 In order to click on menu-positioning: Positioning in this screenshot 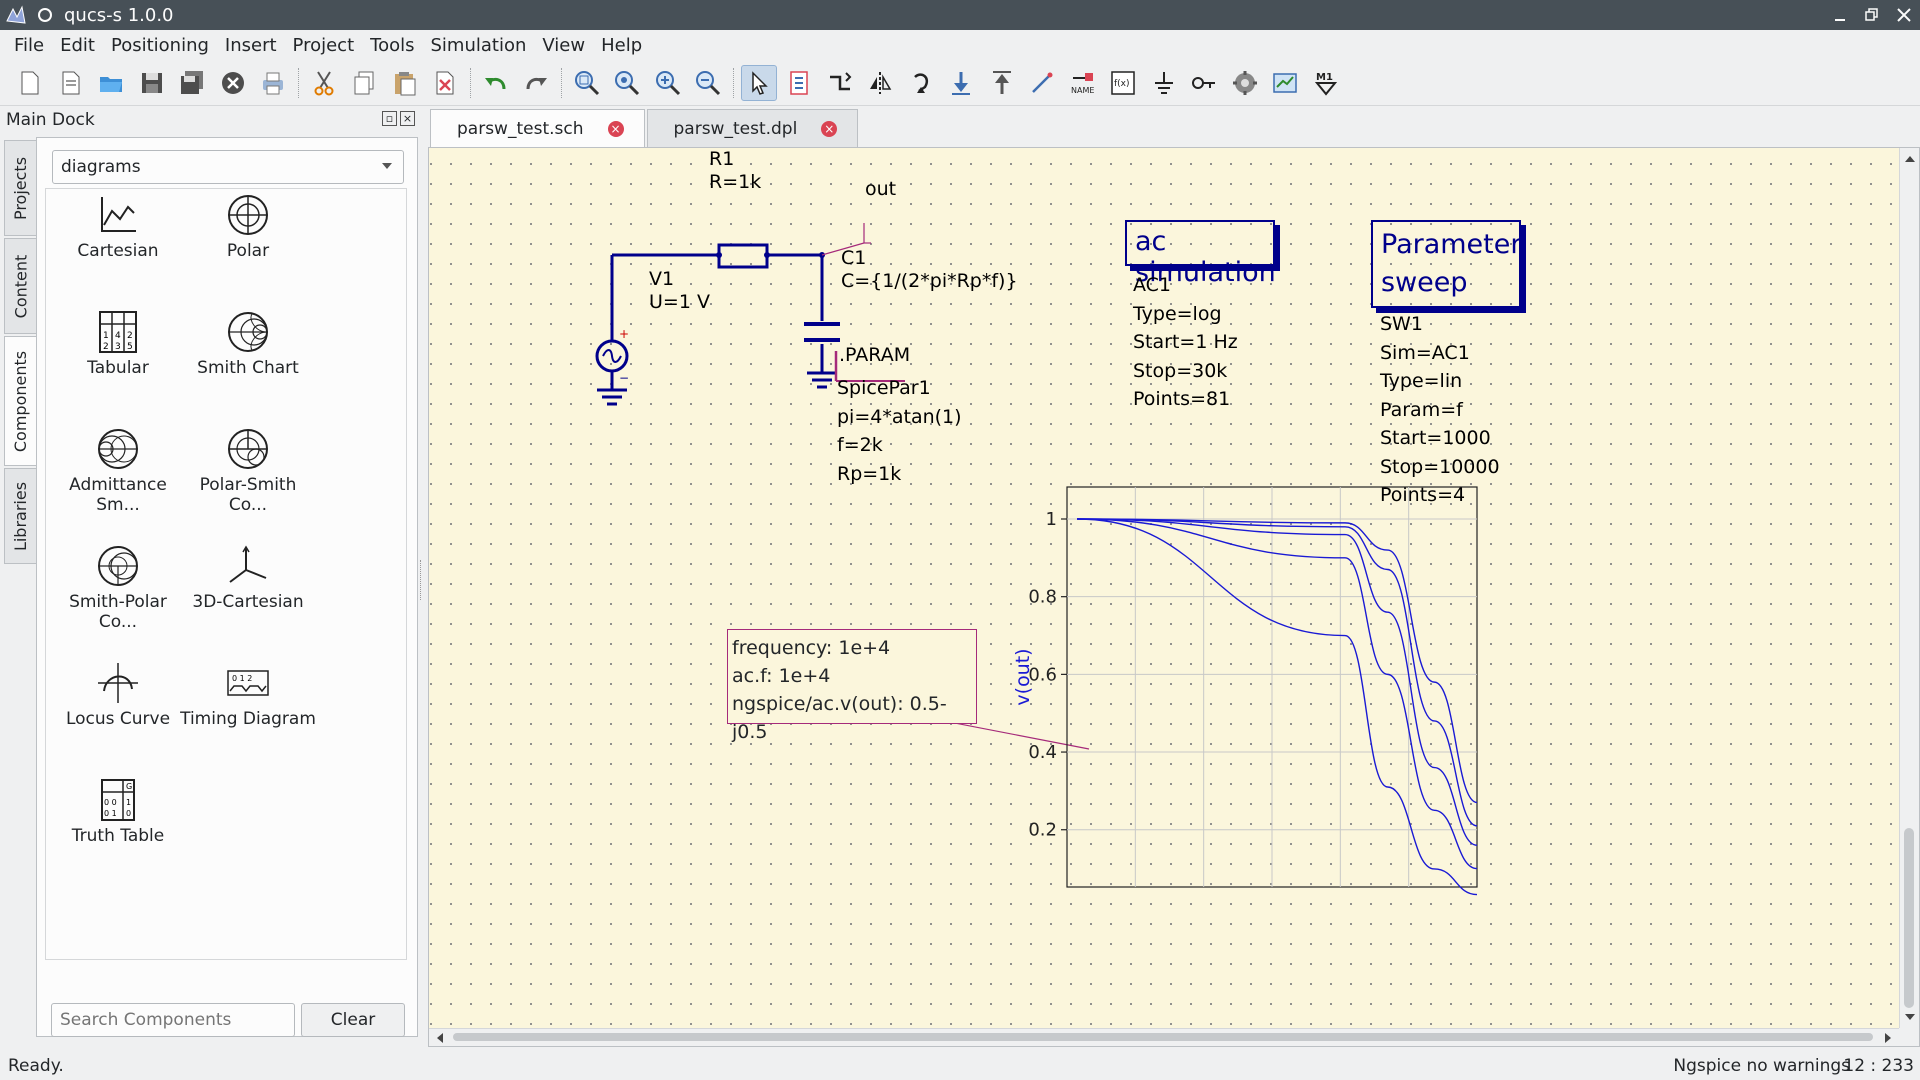, I will do `click(160, 45)`.